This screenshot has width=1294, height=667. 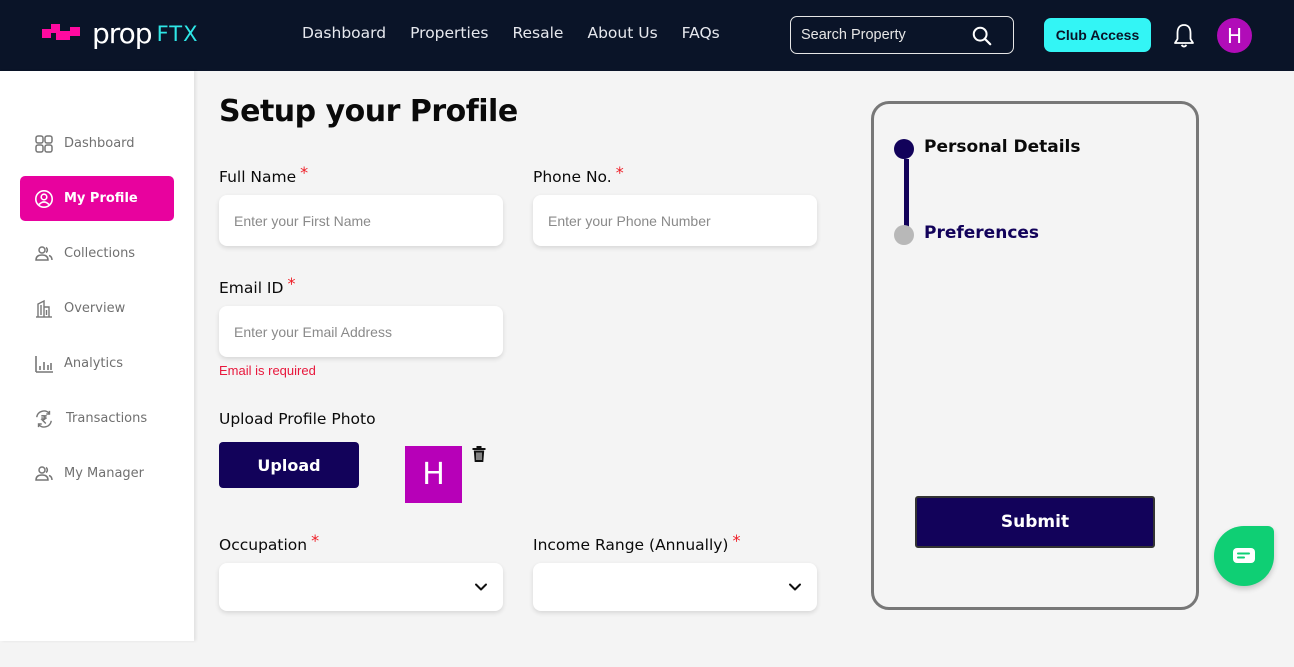 I want to click on nav-resale: Resale, so click(x=537, y=33).